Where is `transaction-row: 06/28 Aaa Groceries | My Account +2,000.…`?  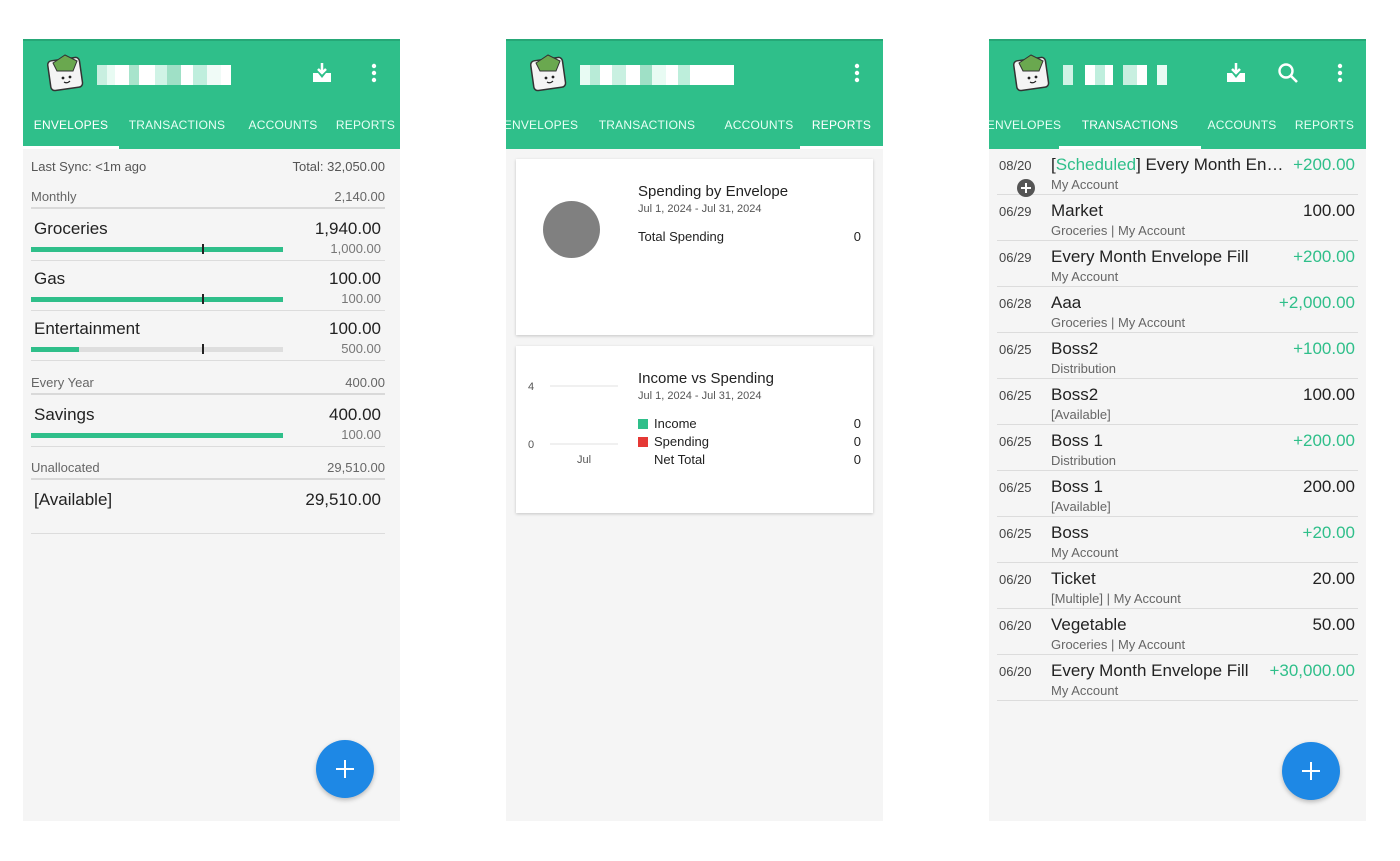 transaction-row: 06/28 Aaa Groceries | My Account +2,000.… is located at coordinates (1177, 310).